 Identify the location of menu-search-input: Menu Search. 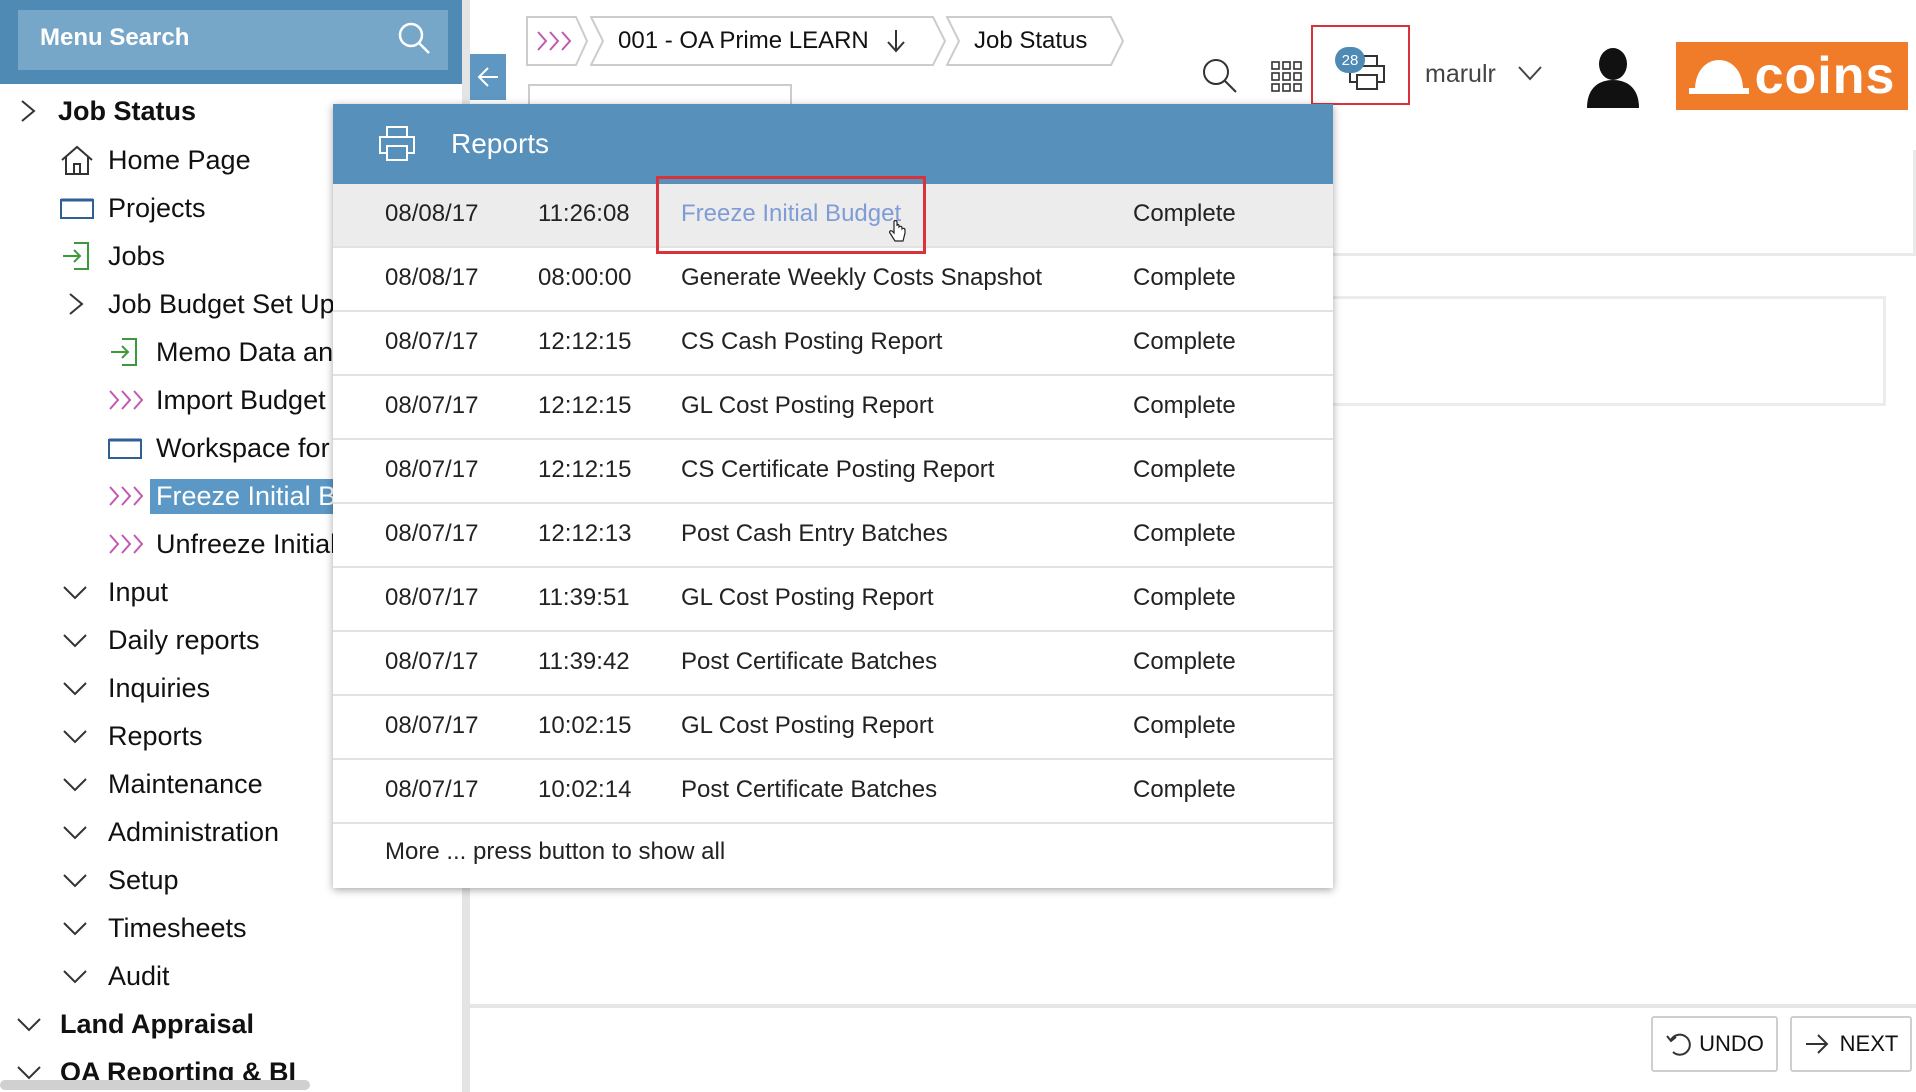
(233, 40).